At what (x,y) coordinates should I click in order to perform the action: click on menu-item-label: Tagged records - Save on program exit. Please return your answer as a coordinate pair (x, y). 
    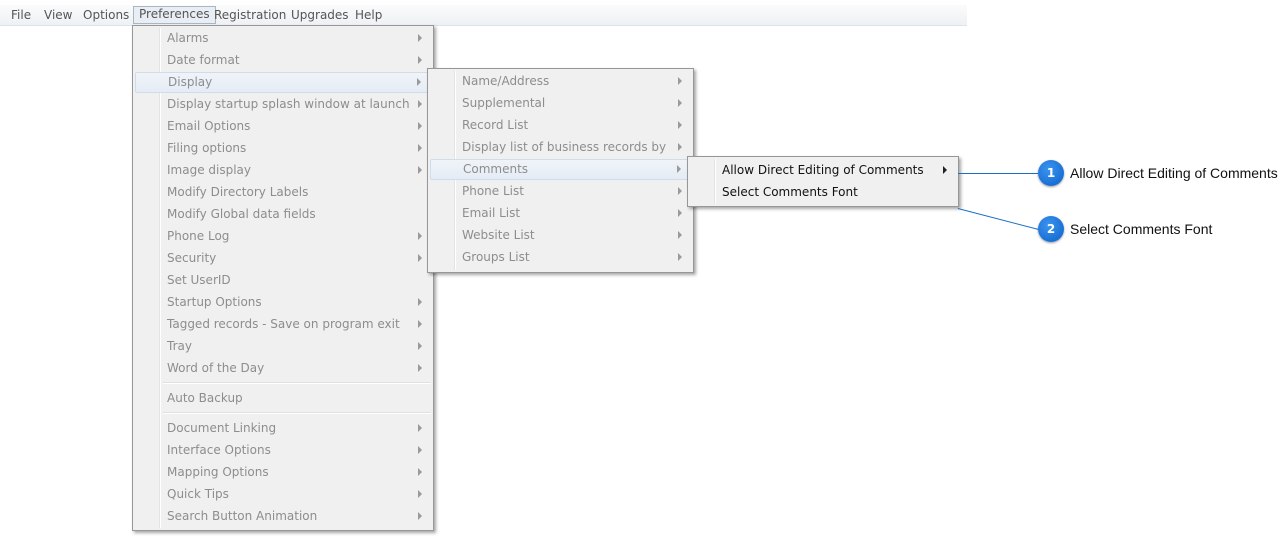
    Looking at the image, I should click on (283, 324).